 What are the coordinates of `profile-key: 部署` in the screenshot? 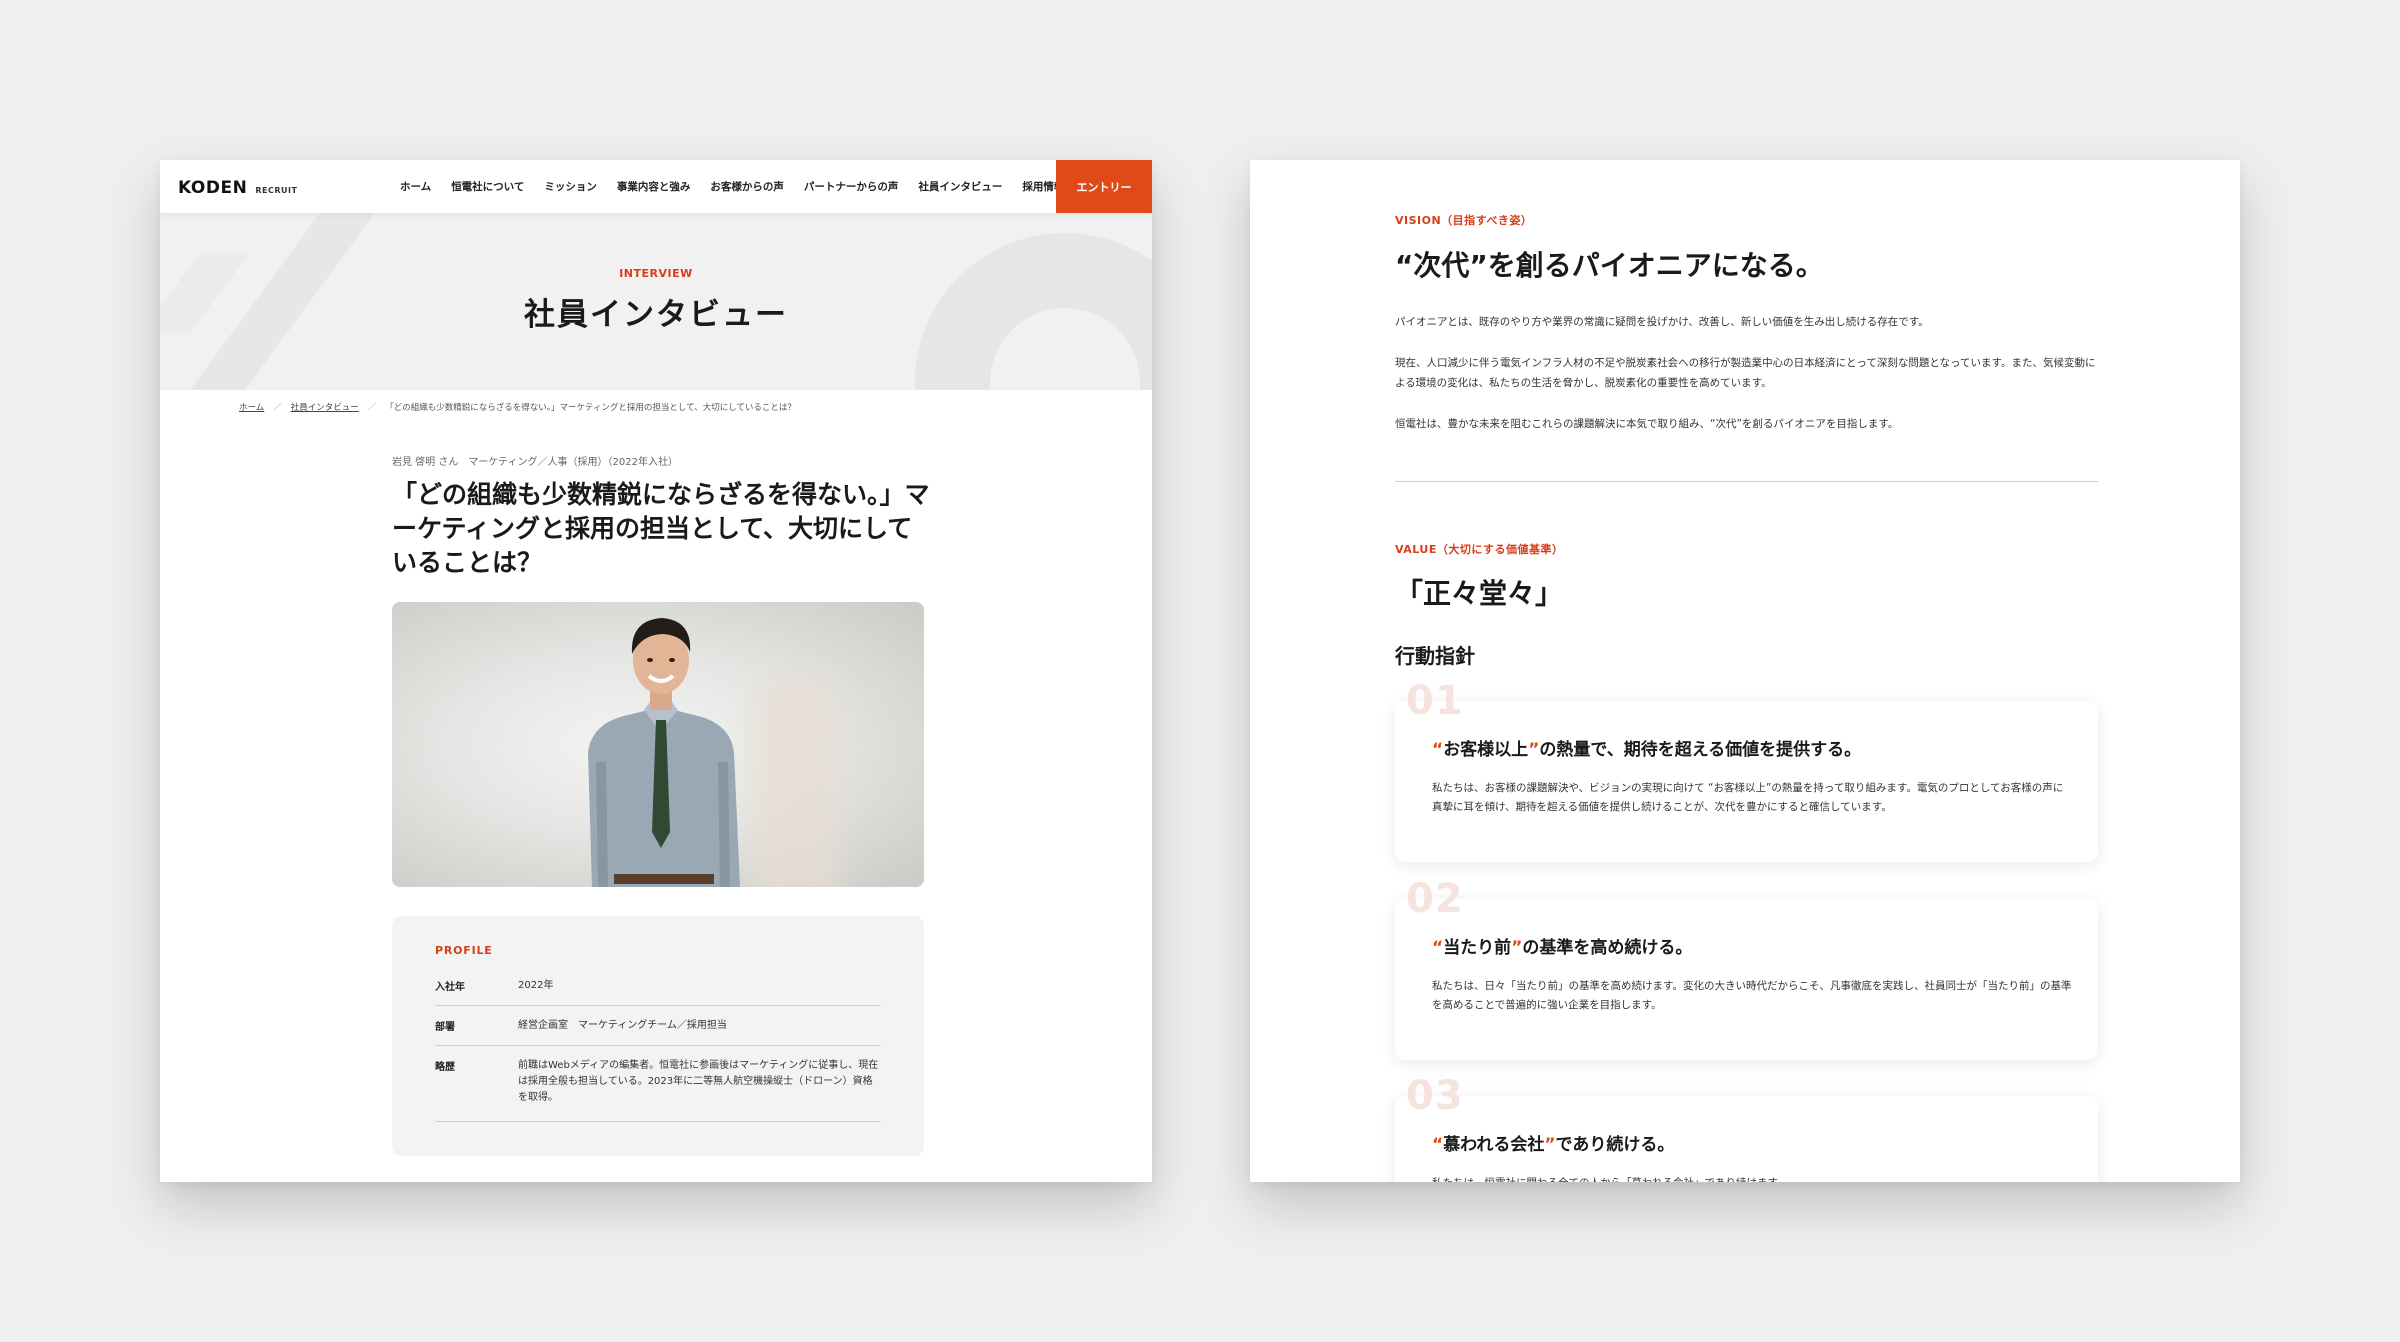 It's located at (445, 1027).